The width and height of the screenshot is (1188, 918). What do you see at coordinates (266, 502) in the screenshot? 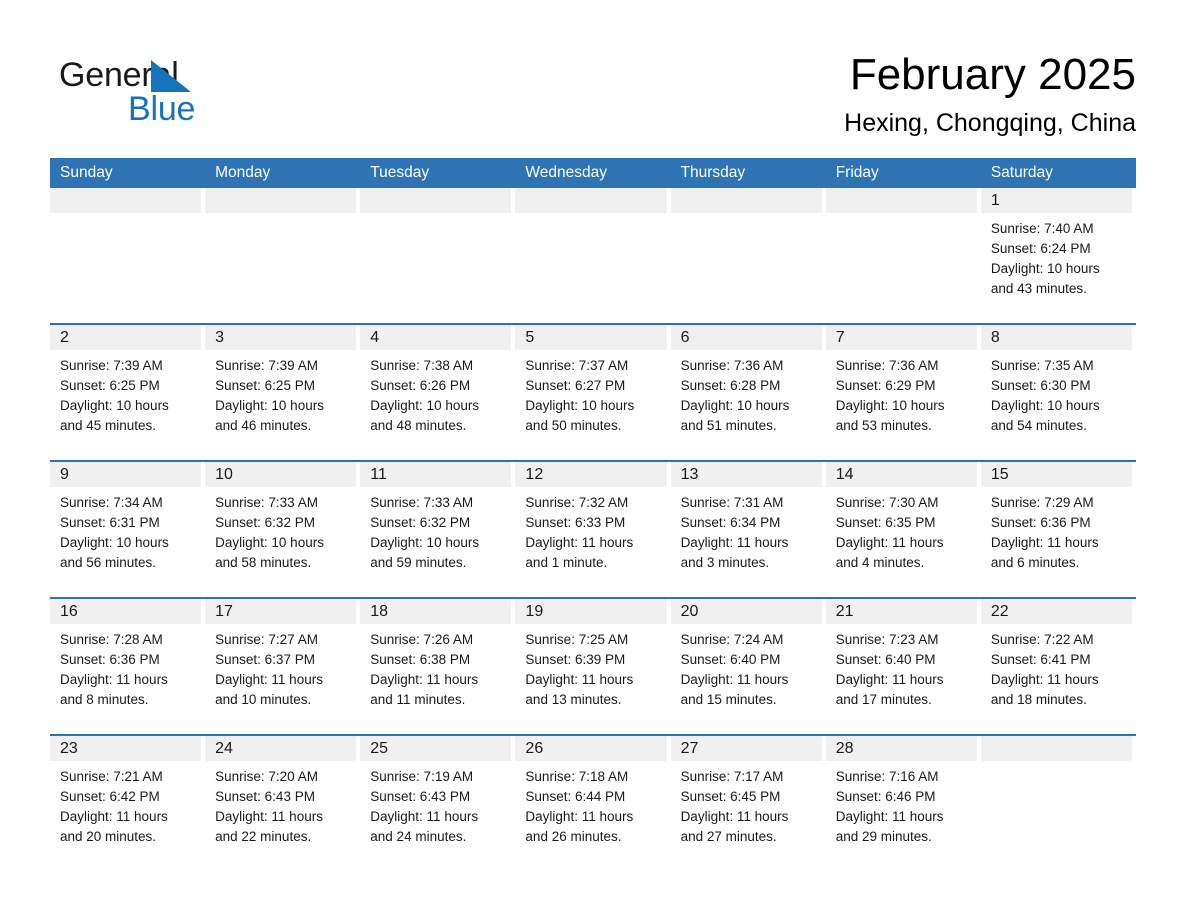
I see `sunrise-text: Sunrise: 7:33 AM` at bounding box center [266, 502].